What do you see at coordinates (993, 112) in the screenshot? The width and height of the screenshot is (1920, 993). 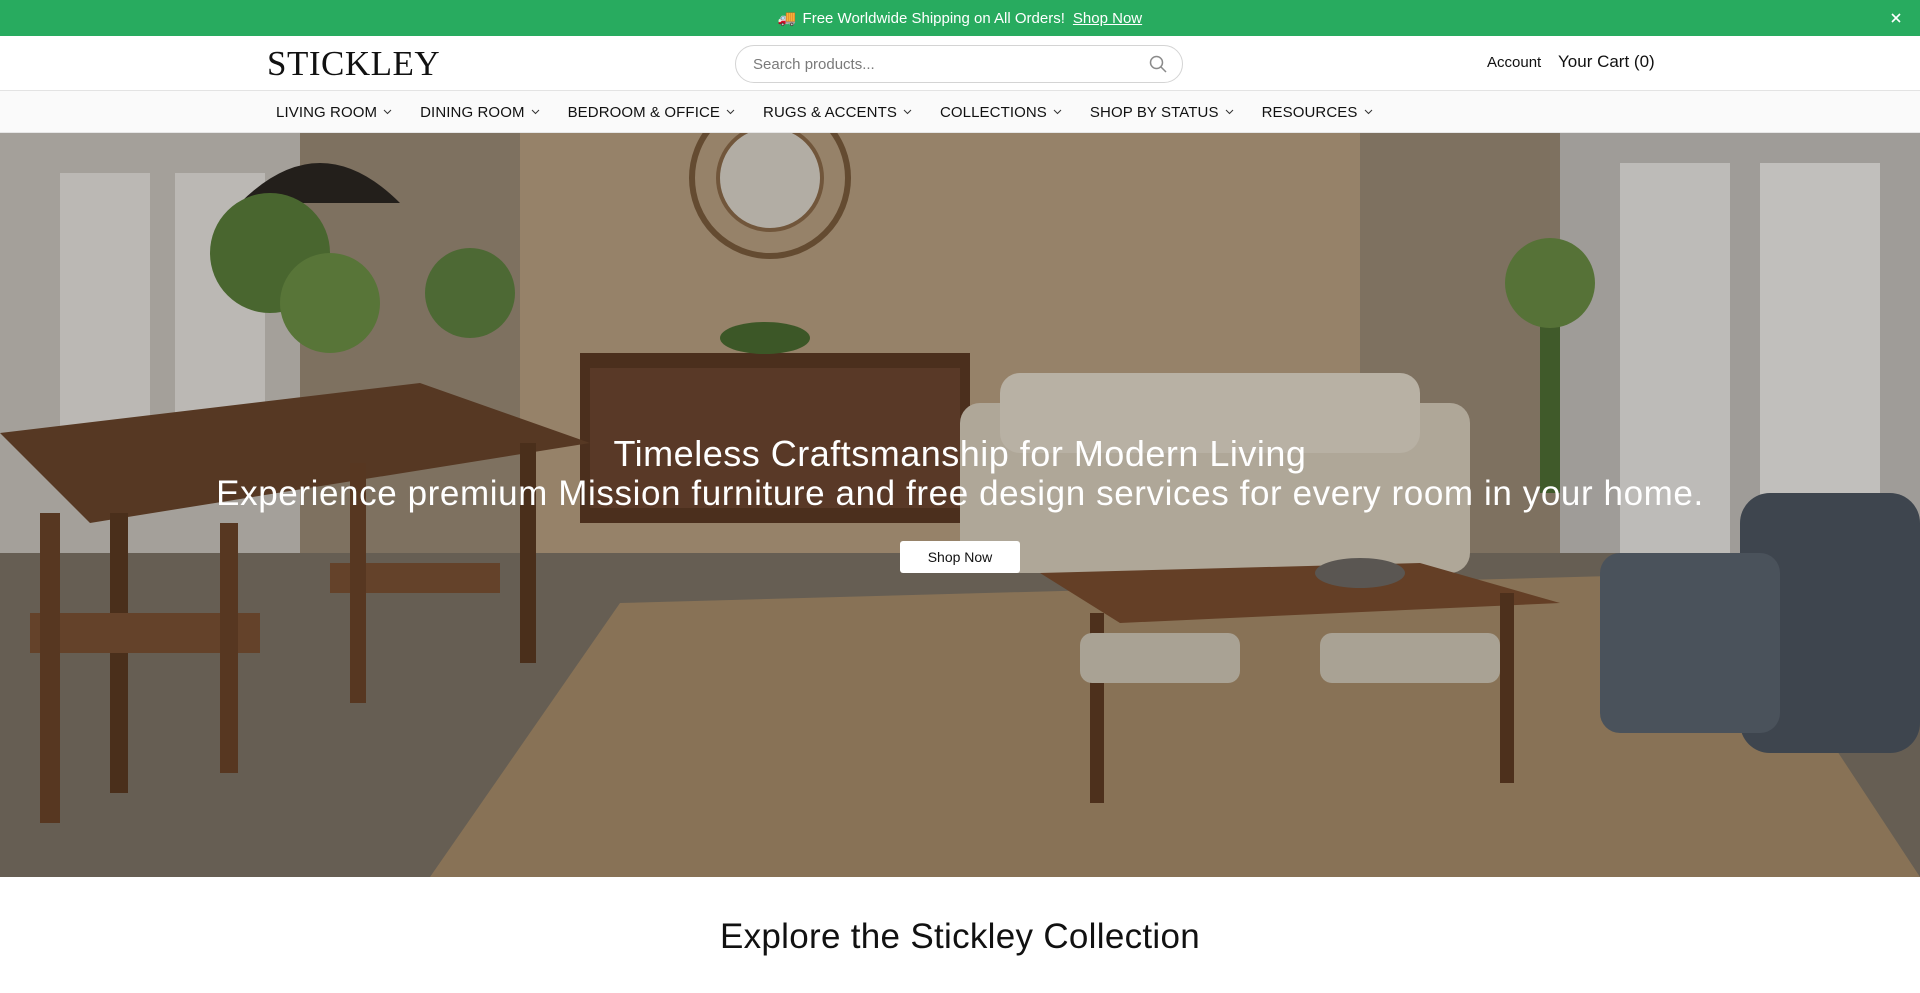 I see `nav-item-label: COLLECTIONS` at bounding box center [993, 112].